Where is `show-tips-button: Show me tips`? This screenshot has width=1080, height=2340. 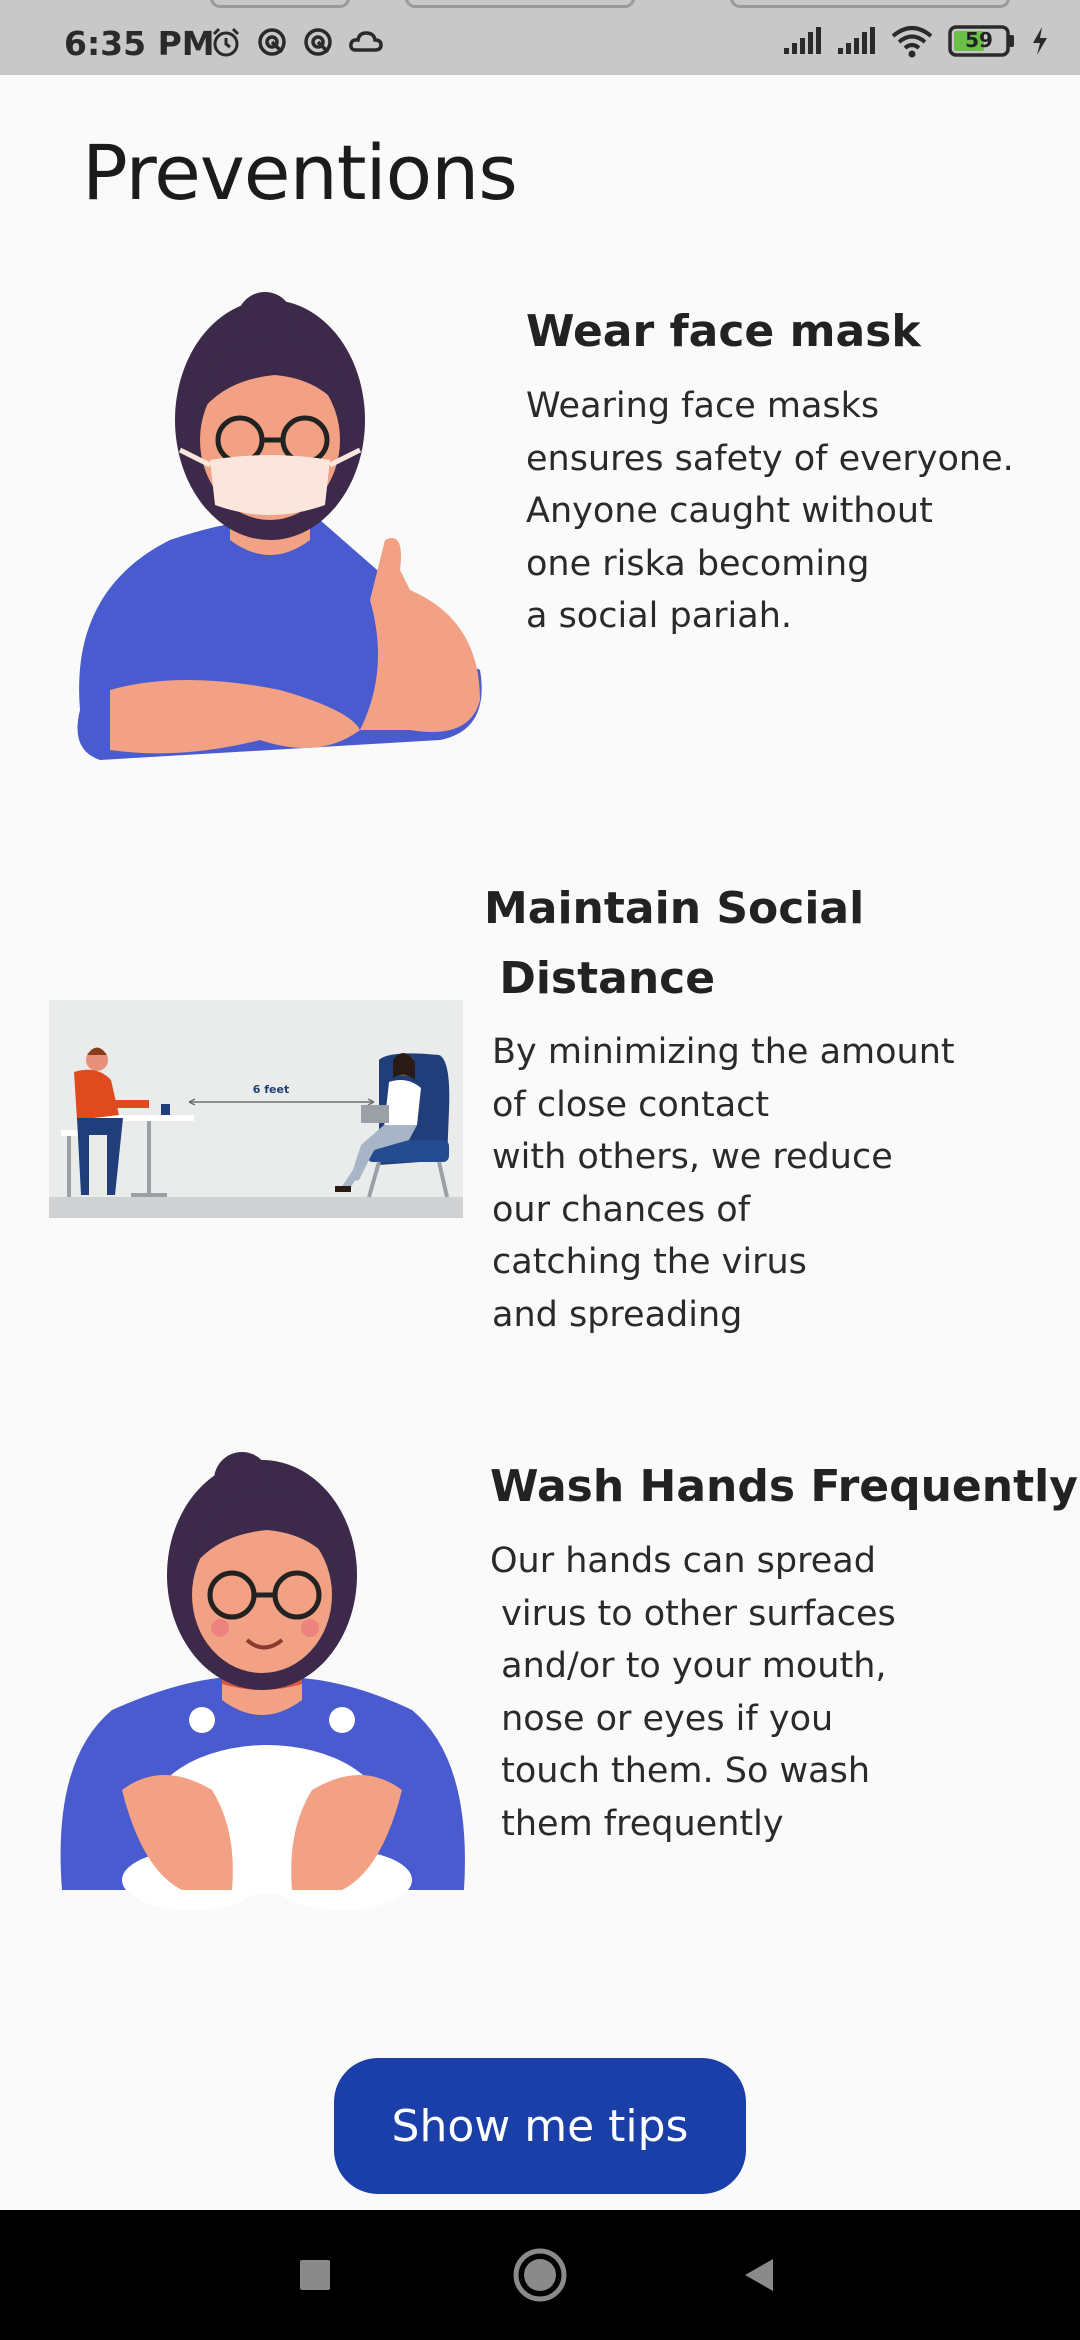
show-tips-button: Show me tips is located at coordinates (540, 2126).